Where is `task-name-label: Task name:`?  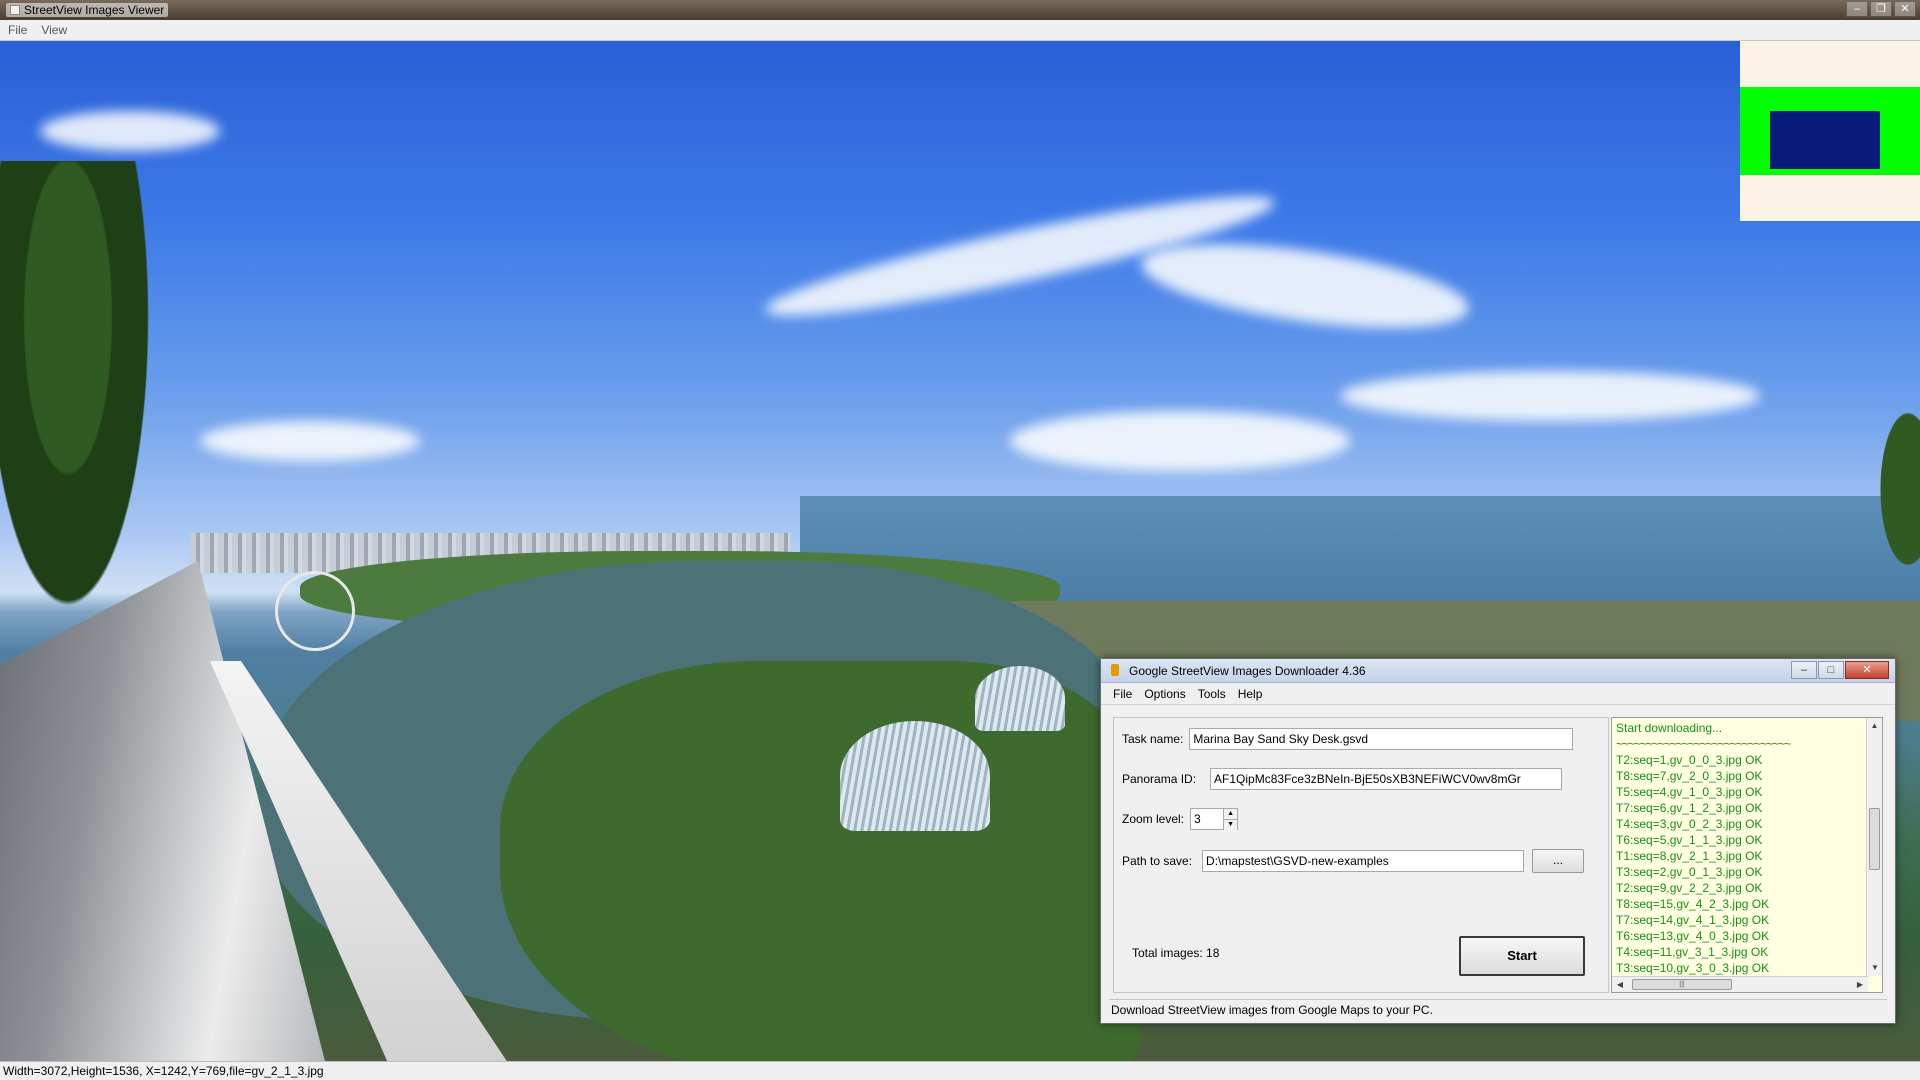
task-name-label: Task name: is located at coordinates (1153, 739).